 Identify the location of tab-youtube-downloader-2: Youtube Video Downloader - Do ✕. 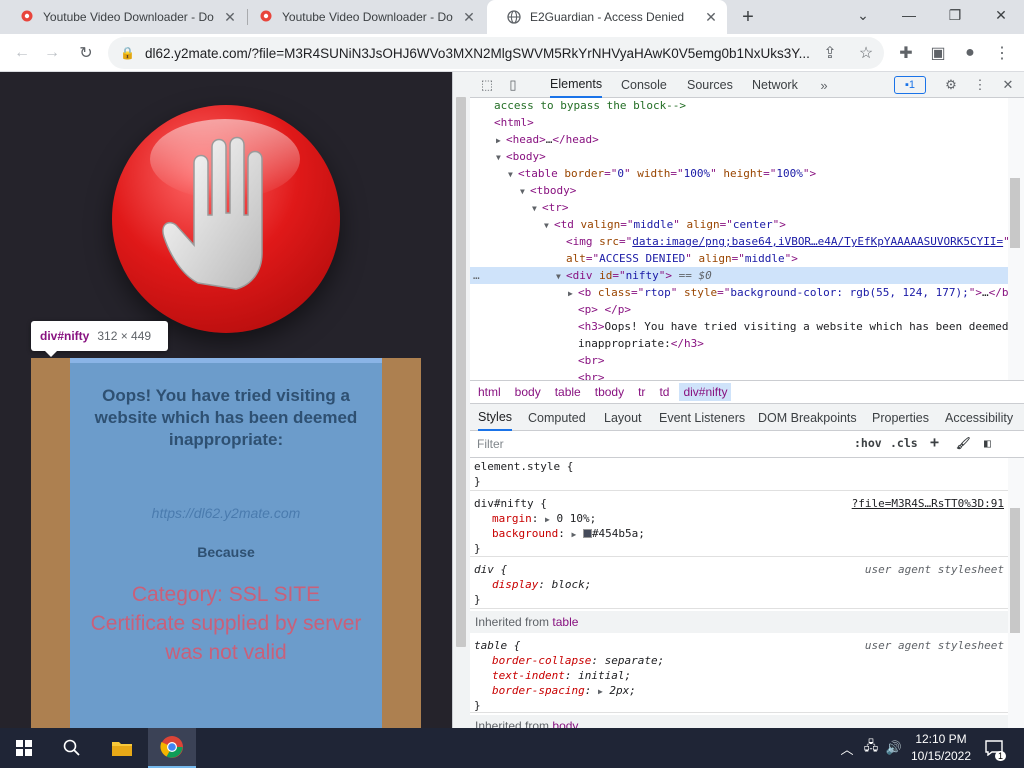
(362, 17).